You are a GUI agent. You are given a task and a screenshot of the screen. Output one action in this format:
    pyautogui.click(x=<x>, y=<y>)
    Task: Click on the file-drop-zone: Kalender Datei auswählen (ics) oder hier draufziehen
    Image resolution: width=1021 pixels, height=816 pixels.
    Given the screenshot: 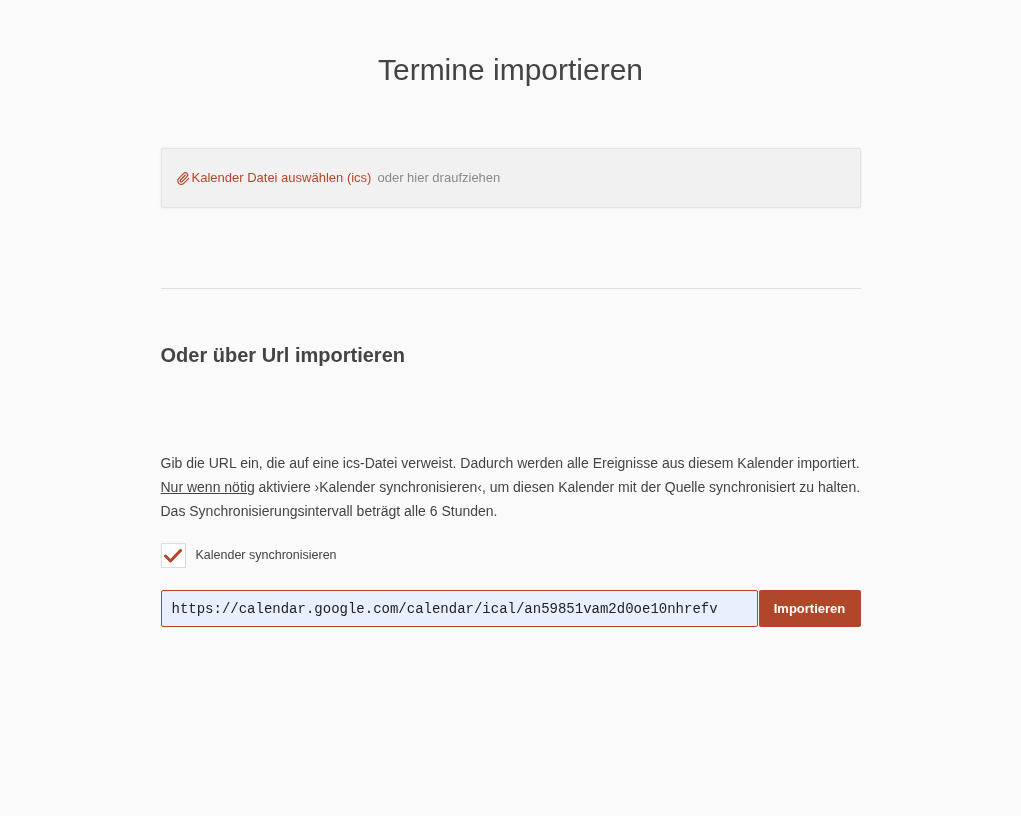 What is the action you would take?
    pyautogui.click(x=510, y=178)
    